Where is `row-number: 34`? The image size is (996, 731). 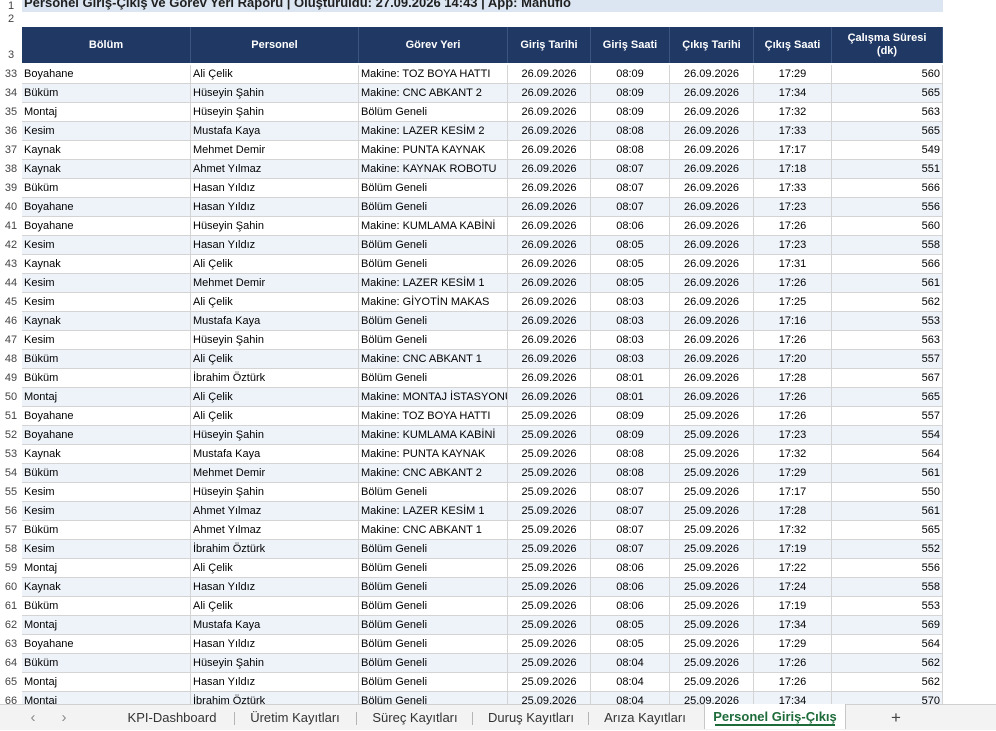
row-number: 34 is located at coordinates (11, 93).